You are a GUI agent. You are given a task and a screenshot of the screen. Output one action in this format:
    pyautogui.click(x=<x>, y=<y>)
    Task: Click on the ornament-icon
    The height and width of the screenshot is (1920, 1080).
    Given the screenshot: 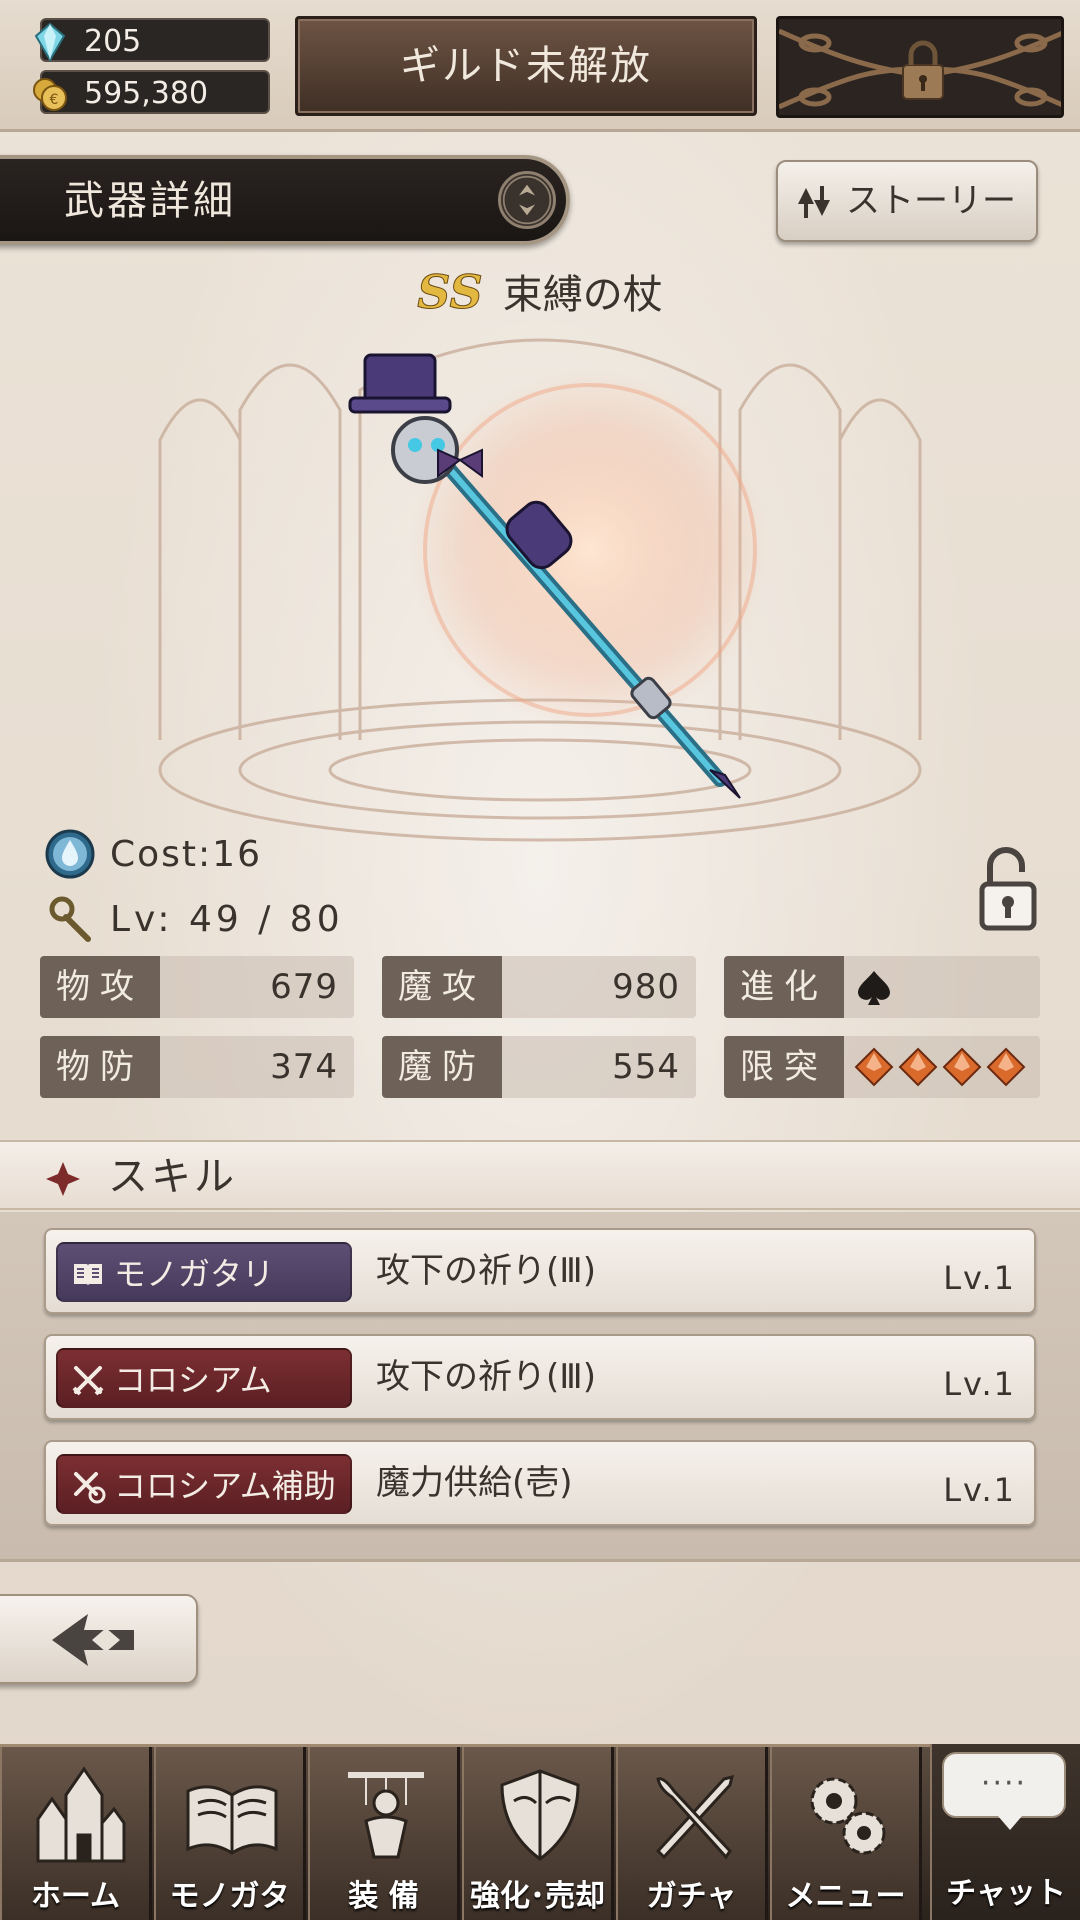 What is the action you would take?
    pyautogui.click(x=527, y=200)
    